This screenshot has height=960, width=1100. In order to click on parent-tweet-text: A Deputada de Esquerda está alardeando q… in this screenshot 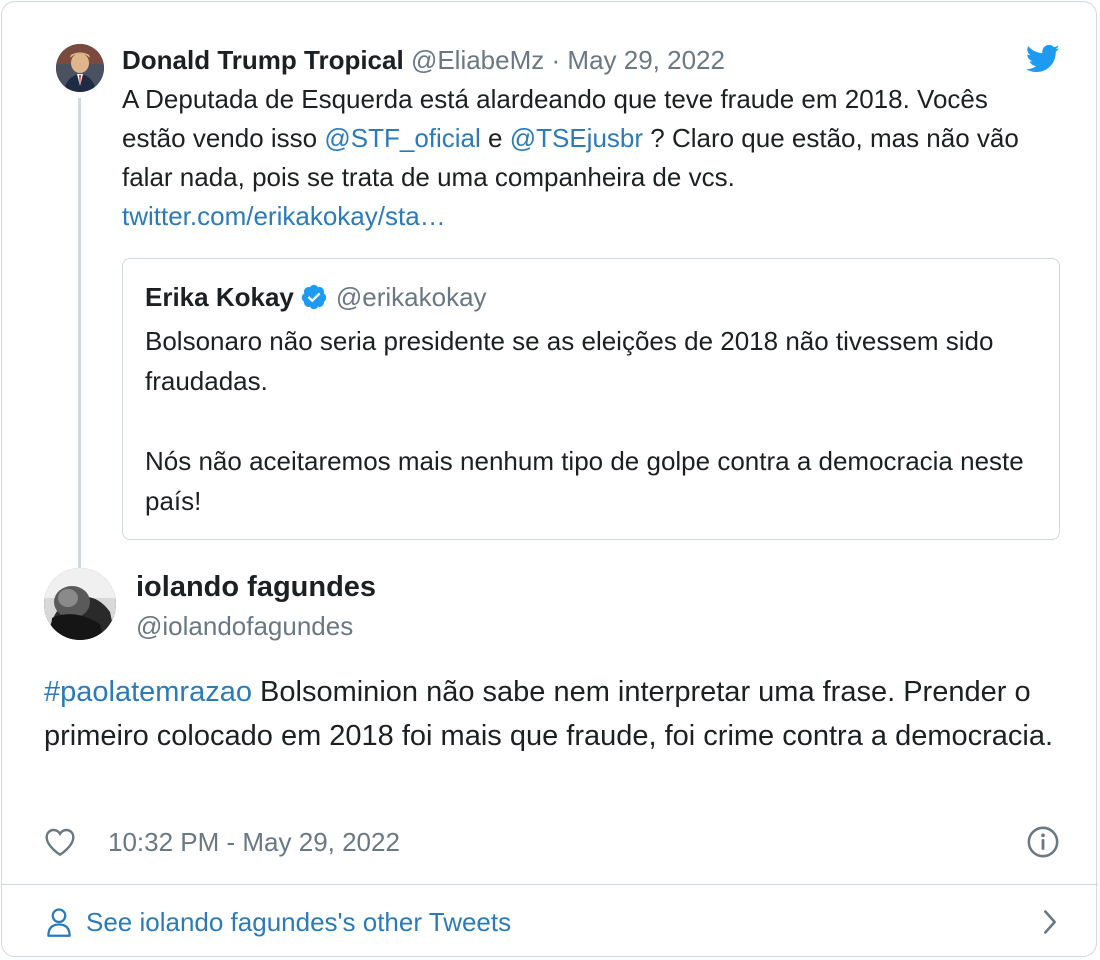, I will do `click(582, 158)`.